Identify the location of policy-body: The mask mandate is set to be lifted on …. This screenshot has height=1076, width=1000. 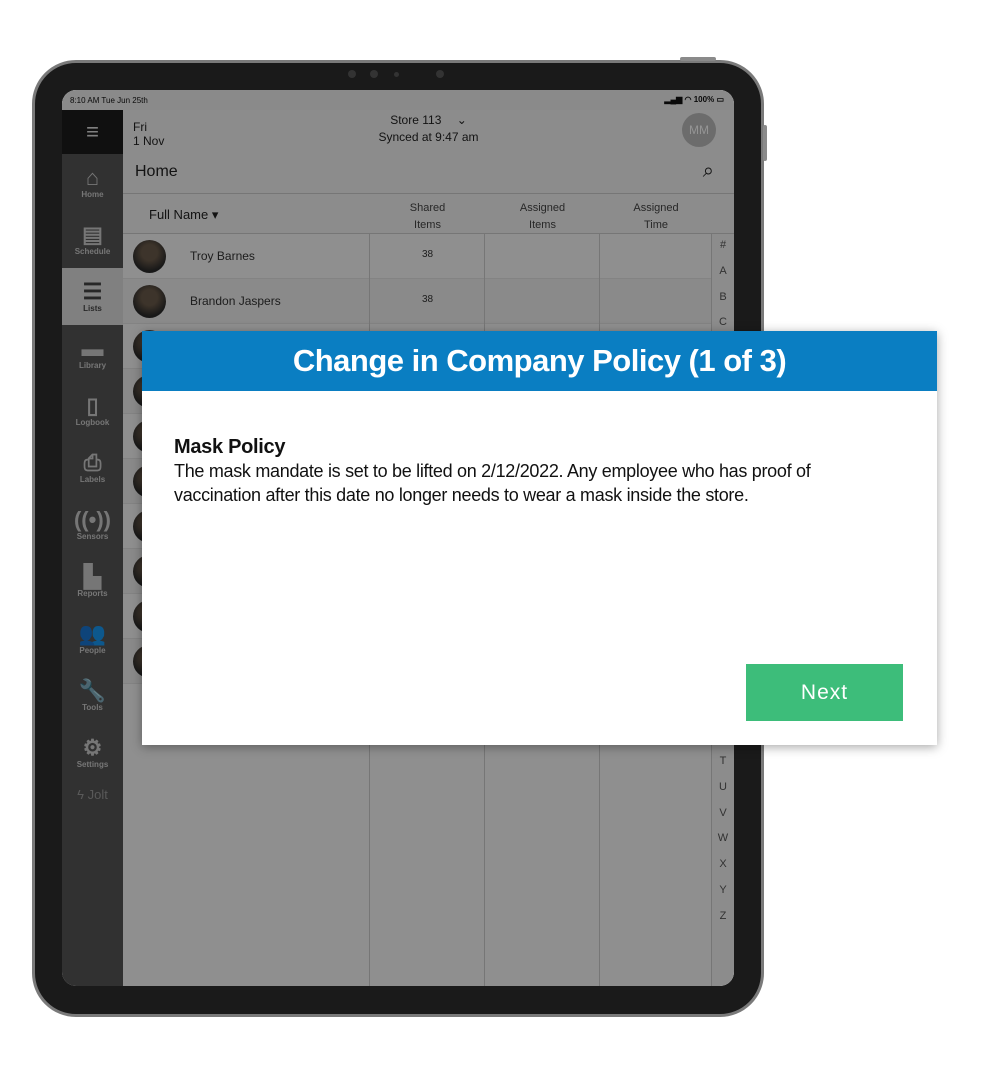
(492, 483).